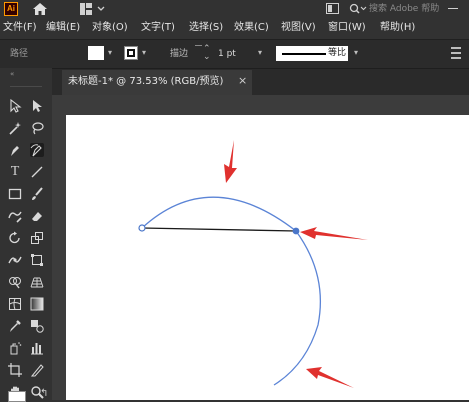 The width and height of the screenshot is (469, 402). I want to click on scale-tool-icon, so click(37, 238).